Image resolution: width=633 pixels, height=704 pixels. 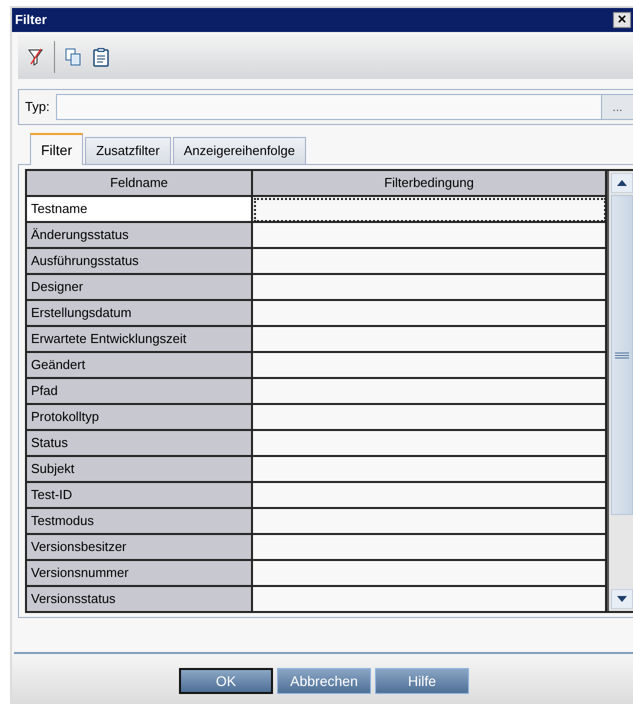 What do you see at coordinates (31, 20) in the screenshot?
I see `window-title: Filter` at bounding box center [31, 20].